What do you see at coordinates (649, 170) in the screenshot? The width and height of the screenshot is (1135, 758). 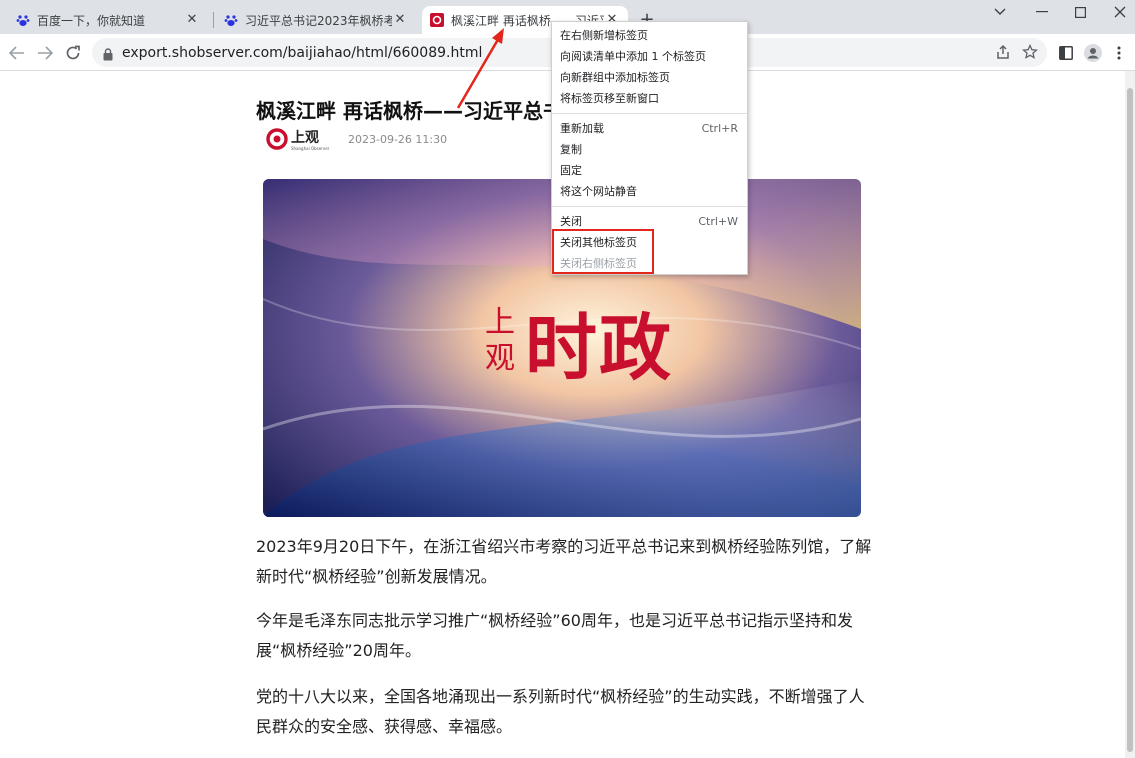 I see `menu-pin: 固定` at bounding box center [649, 170].